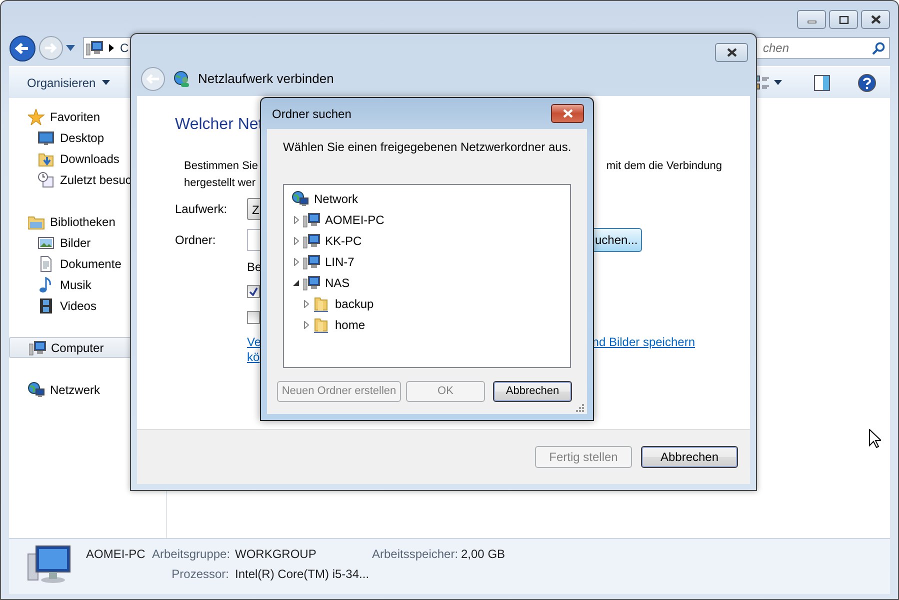  I want to click on sidebar-label: Zuletzt besuc, so click(96, 180).